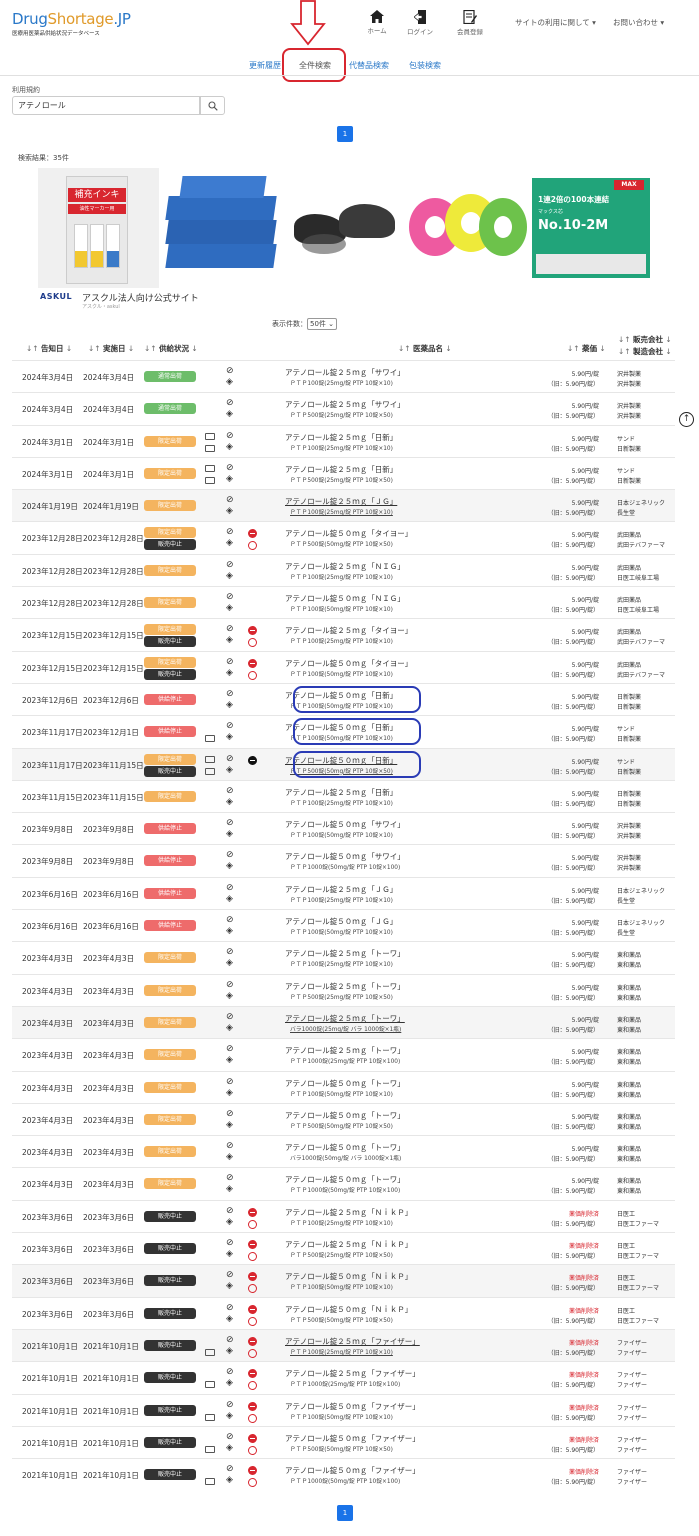  What do you see at coordinates (111, 348) in the screenshot?
I see `column-effective: ↓↑ 実施日 ↓` at bounding box center [111, 348].